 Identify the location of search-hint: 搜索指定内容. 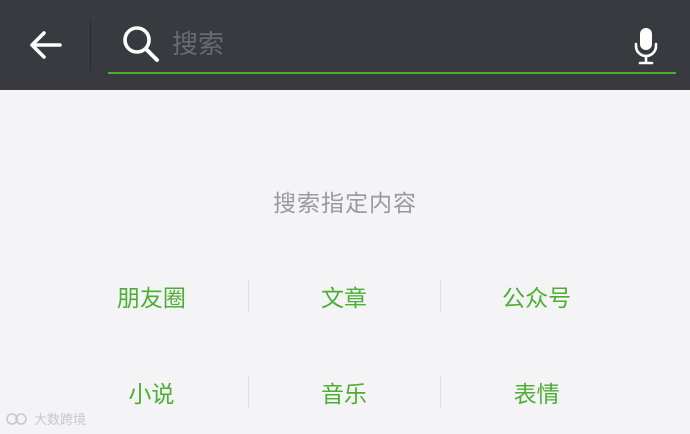
(345, 204).